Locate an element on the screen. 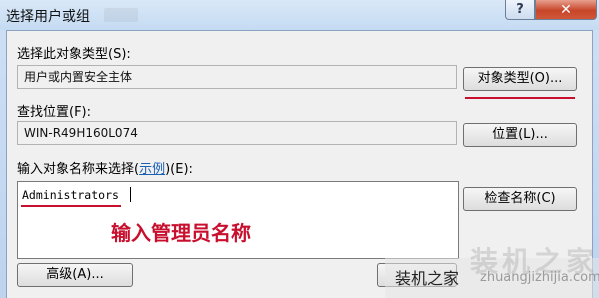 Image resolution: width=599 pixels, height=298 pixels. window-title: 选择用户或组 is located at coordinates (48, 17).